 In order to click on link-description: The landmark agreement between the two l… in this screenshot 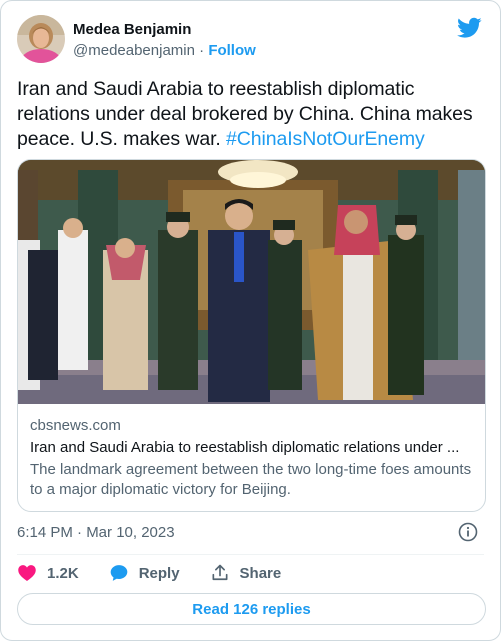, I will do `click(251, 479)`.